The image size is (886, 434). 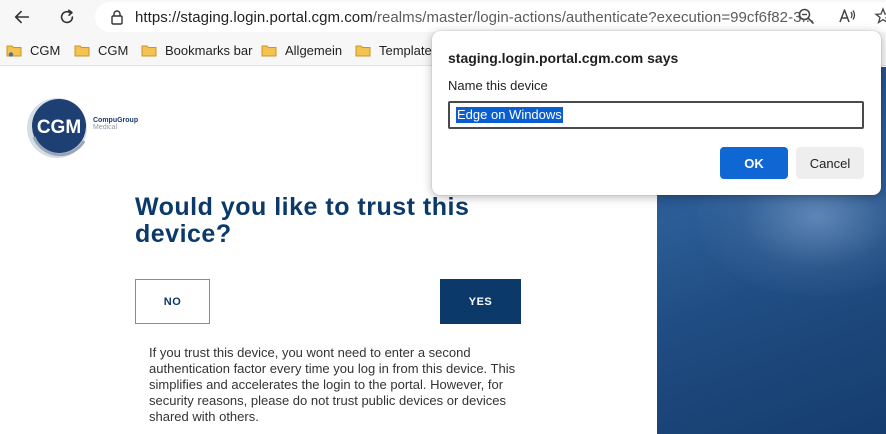 I want to click on back-arrow-icon, so click(x=22, y=17).